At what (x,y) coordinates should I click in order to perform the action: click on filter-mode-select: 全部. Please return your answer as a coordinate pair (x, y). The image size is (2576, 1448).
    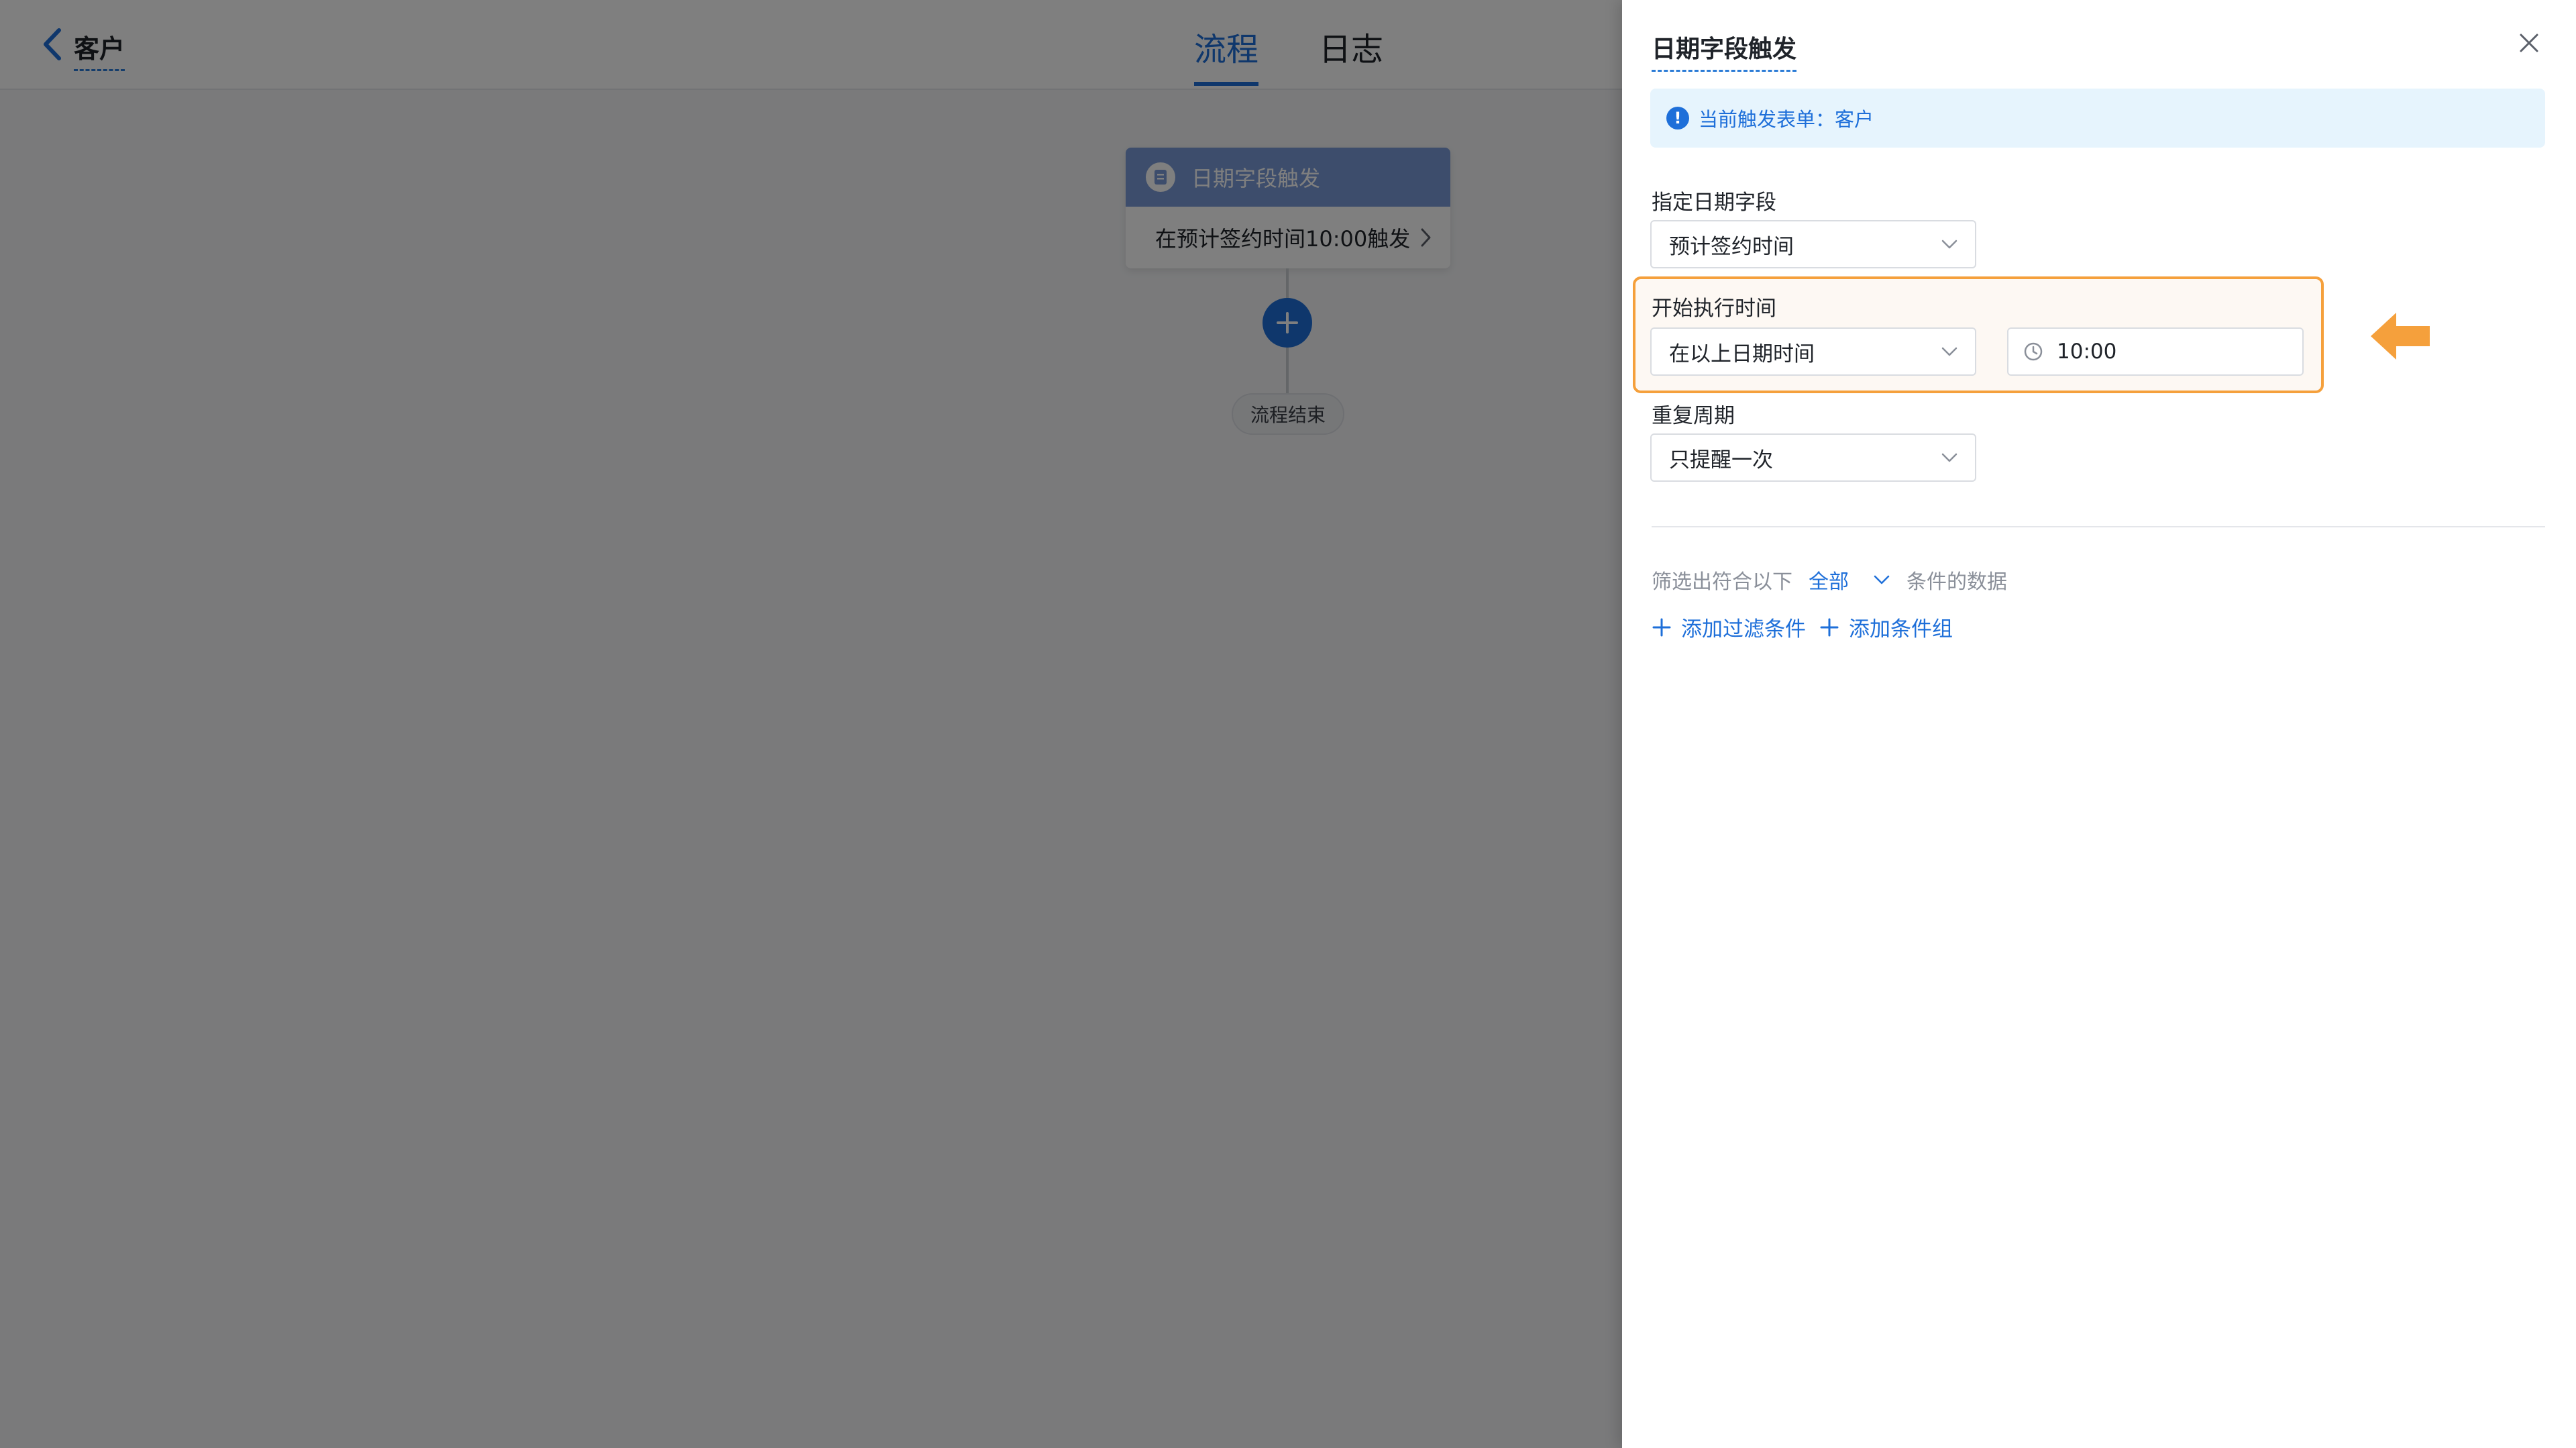
    Looking at the image, I should click on (1829, 579).